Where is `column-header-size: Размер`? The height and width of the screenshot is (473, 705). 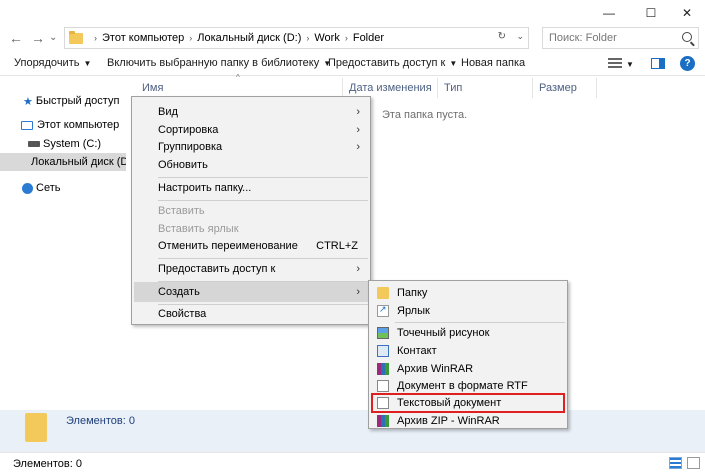
column-header-size: Размер is located at coordinates (565, 88).